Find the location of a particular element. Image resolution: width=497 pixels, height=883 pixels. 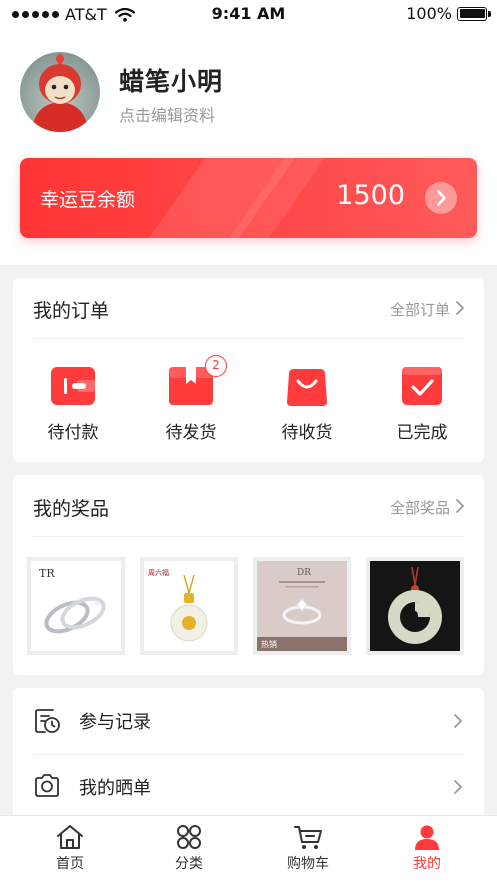

tab-cart: 购物车 is located at coordinates (308, 848).